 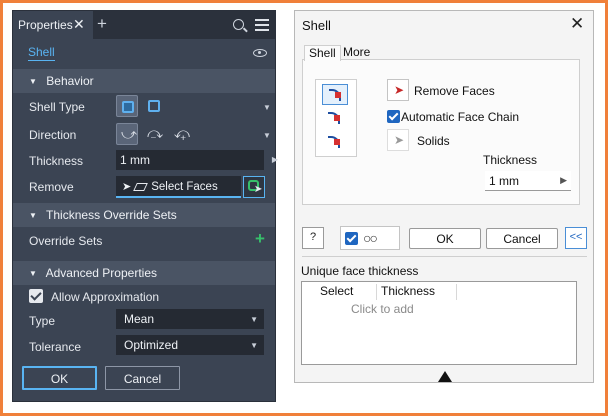 I want to click on direction-both-button: ⤽, so click(x=181, y=134).